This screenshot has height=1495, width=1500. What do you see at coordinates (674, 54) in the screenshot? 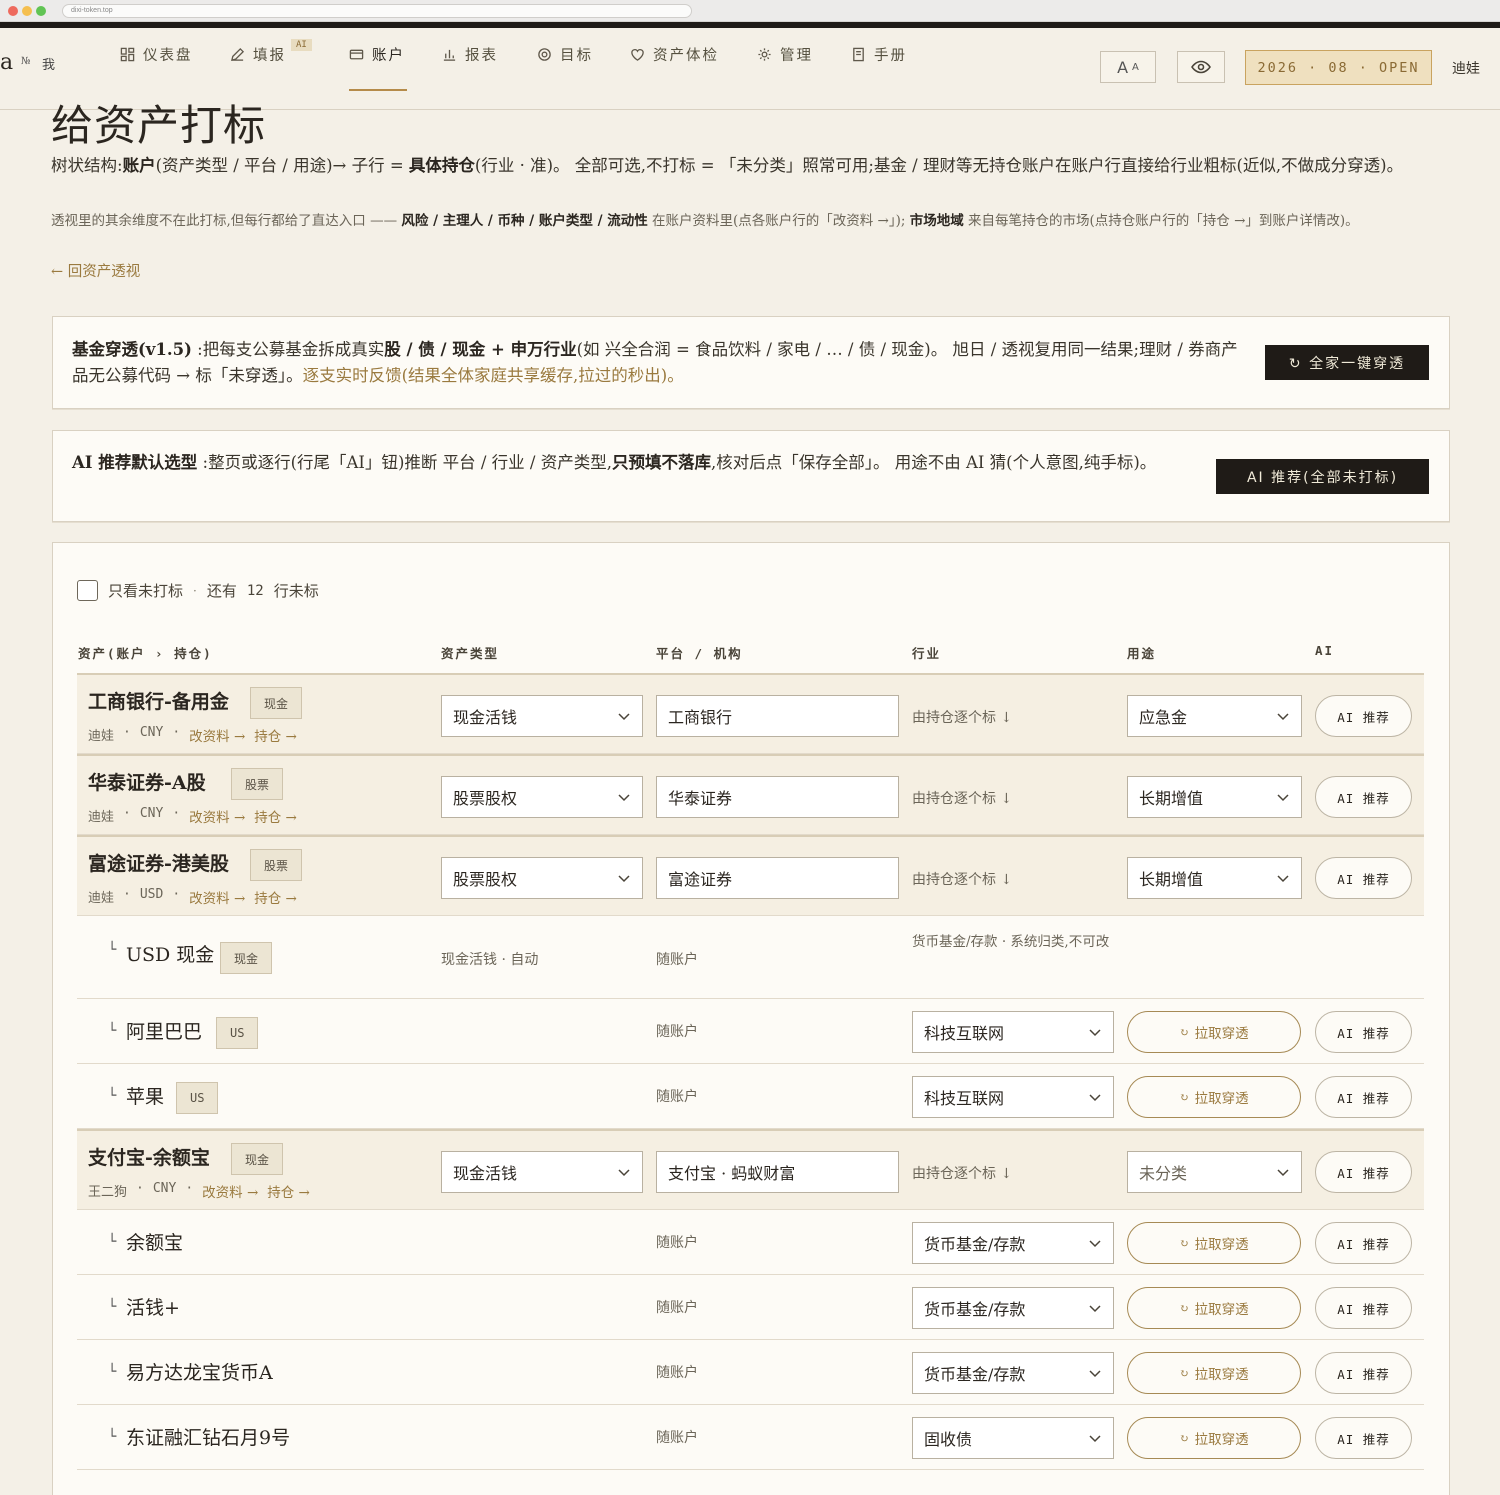
I see `nav-item-health-check: 资产体检` at bounding box center [674, 54].